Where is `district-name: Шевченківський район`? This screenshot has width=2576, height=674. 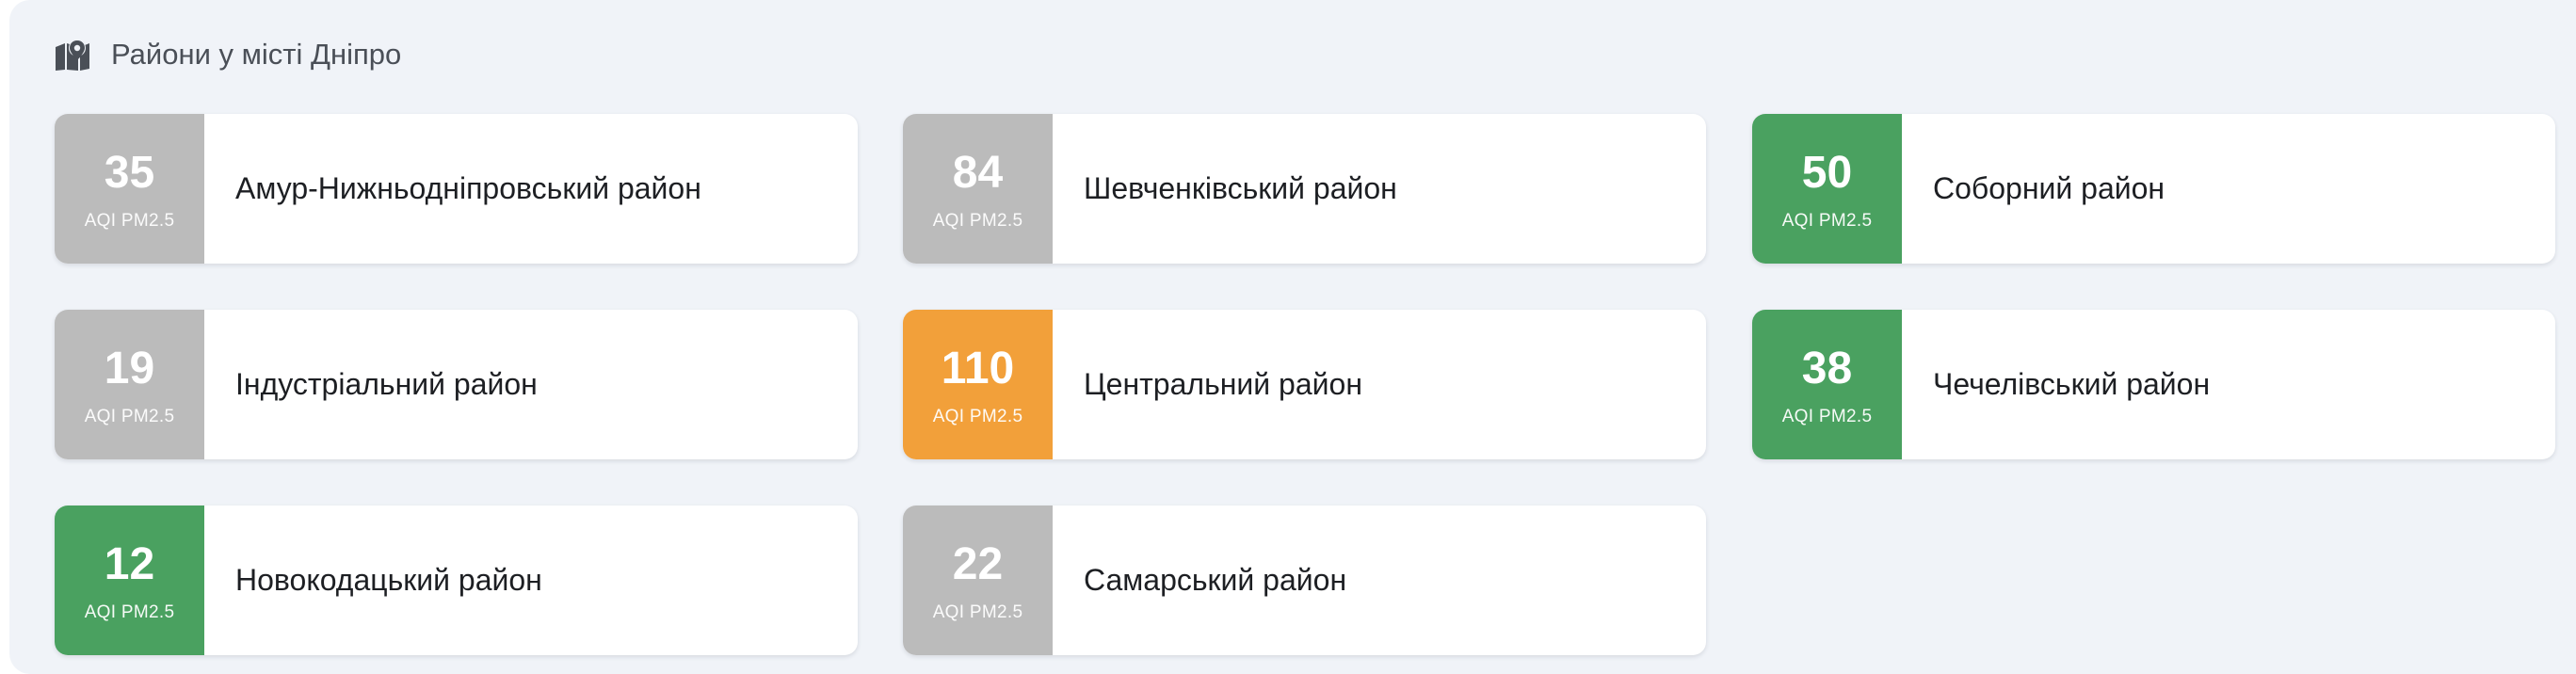
district-name: Шевченківський район is located at coordinates (1240, 188).